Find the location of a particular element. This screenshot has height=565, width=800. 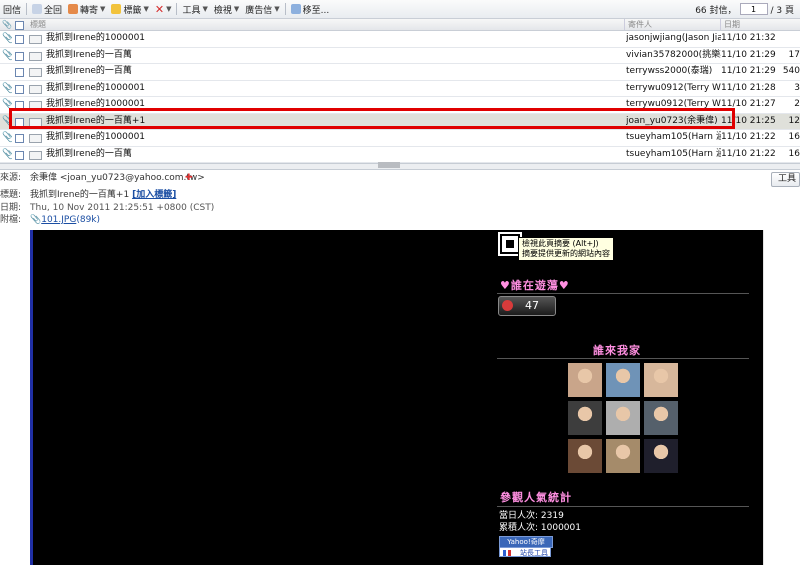

row-date: 11/10 21:27 is located at coordinates (748, 104).